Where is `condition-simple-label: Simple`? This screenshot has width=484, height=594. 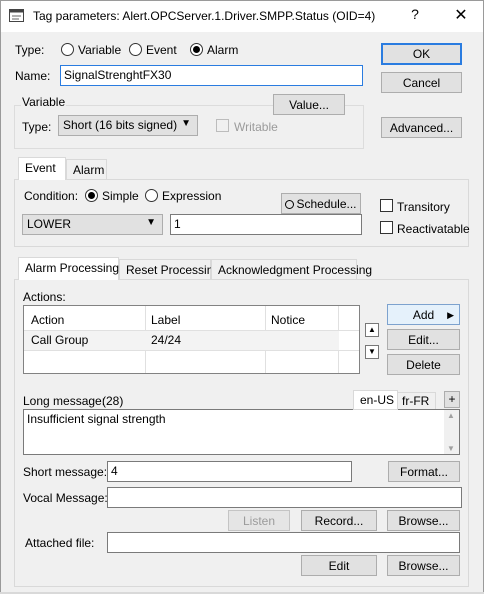 condition-simple-label: Simple is located at coordinates (120, 196).